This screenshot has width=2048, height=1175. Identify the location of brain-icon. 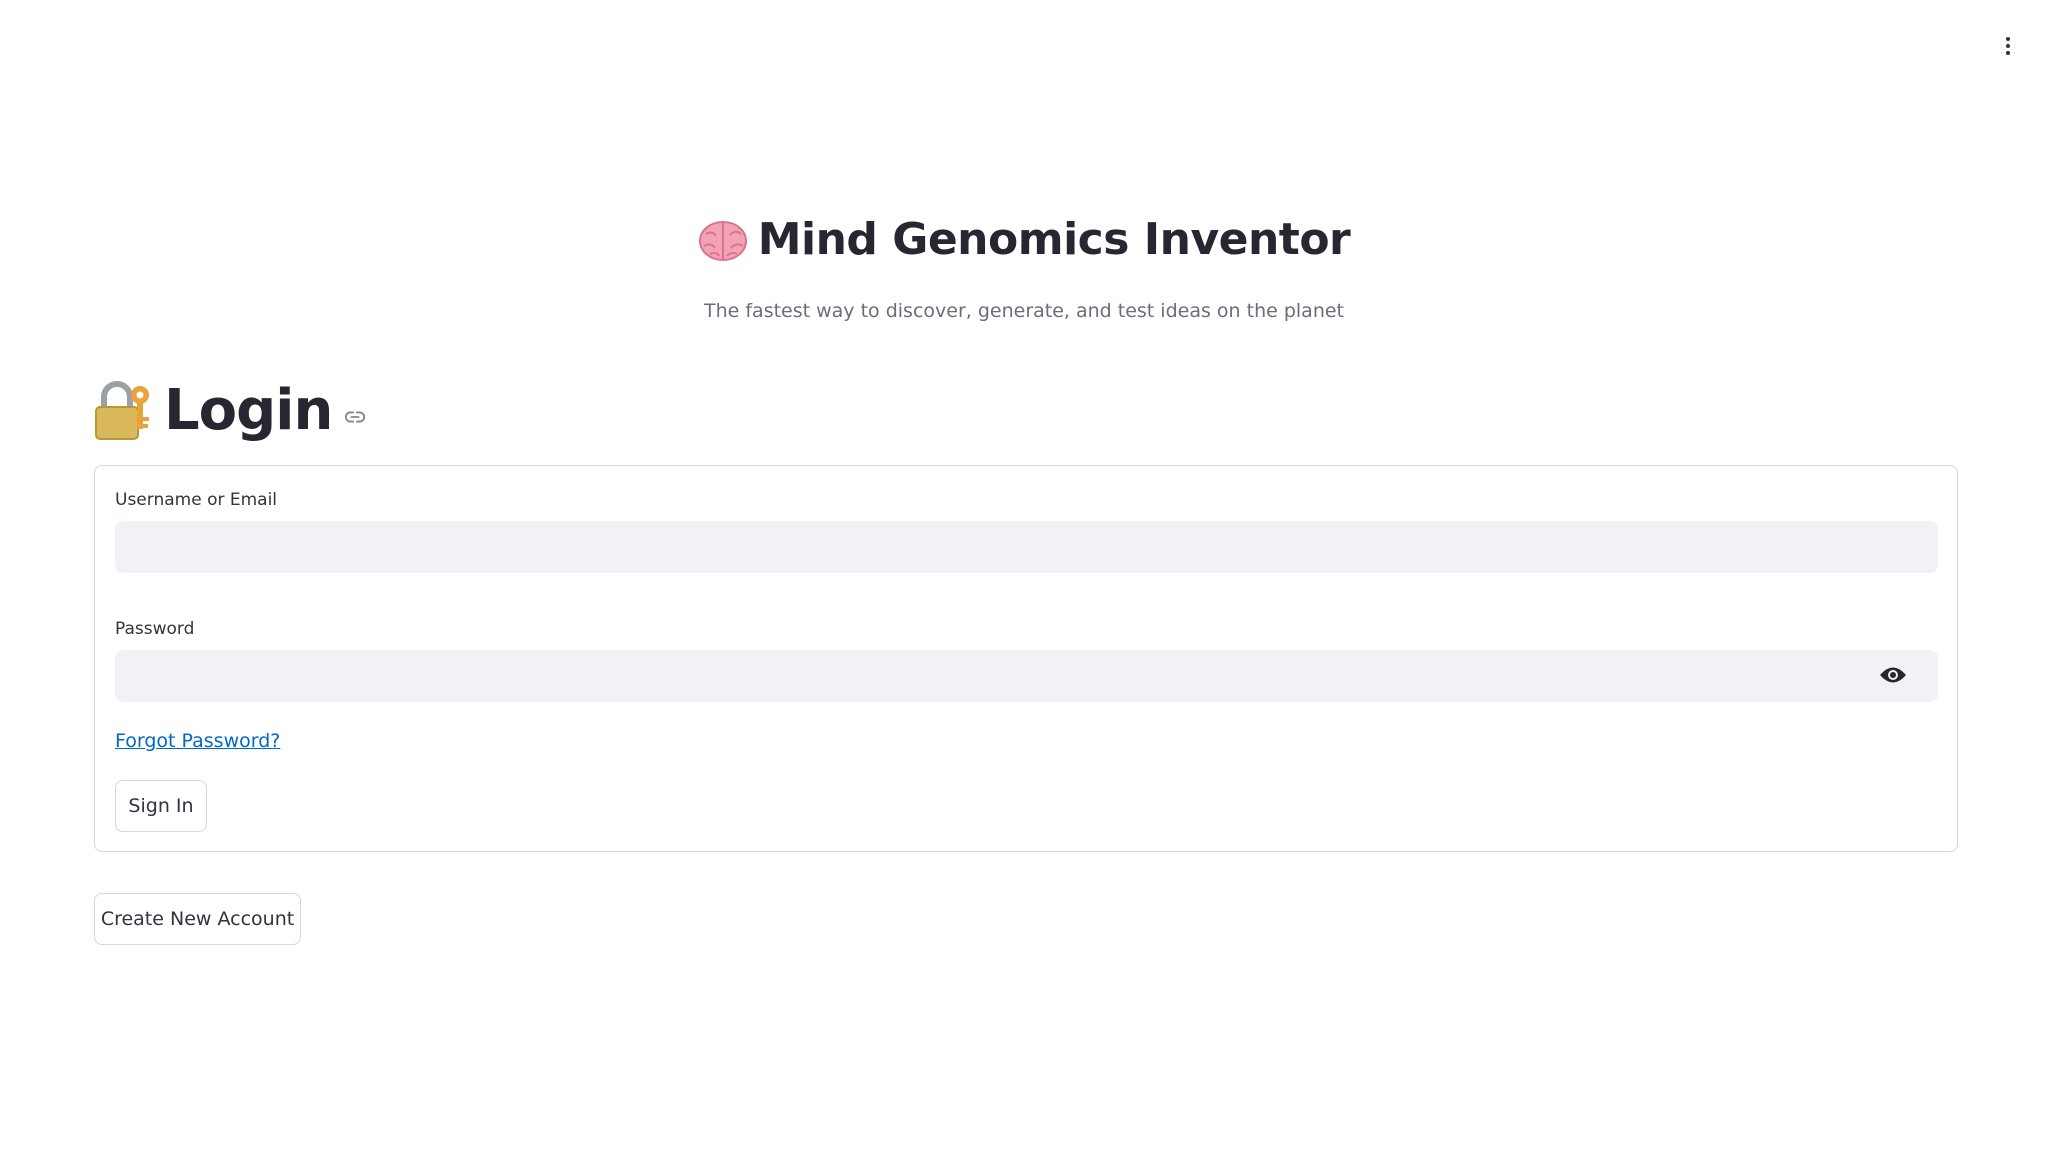
(722, 240).